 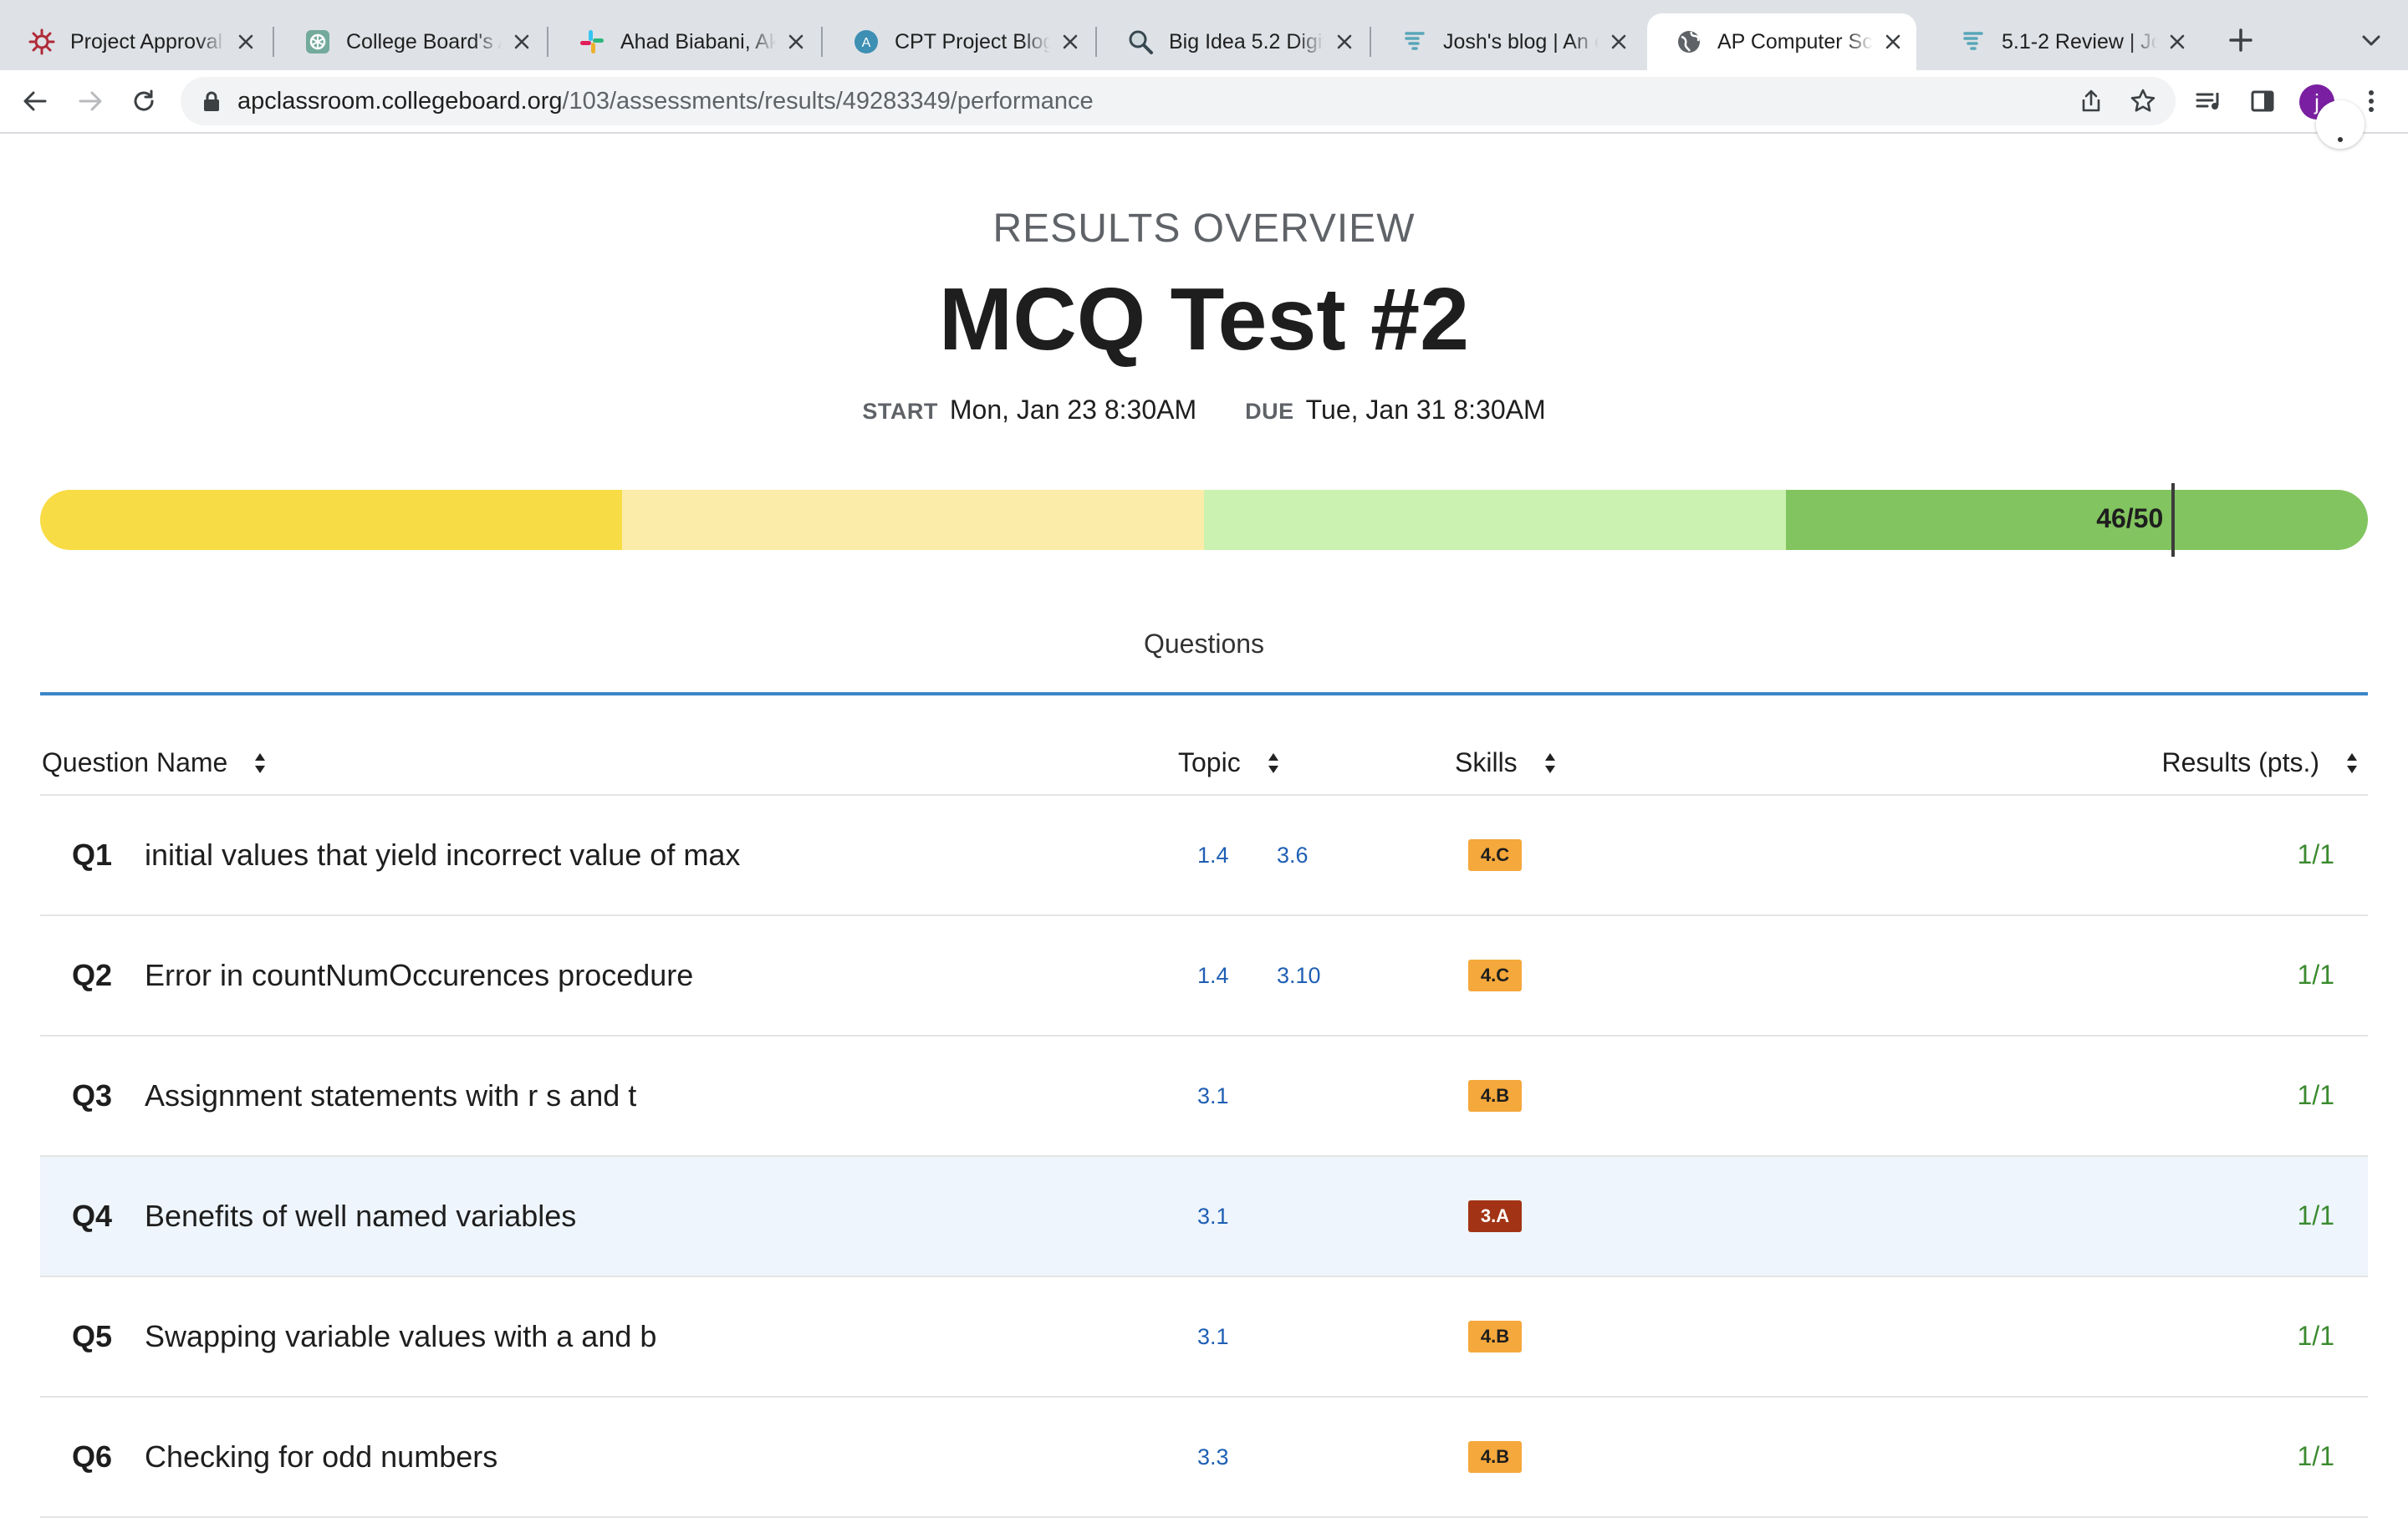 What do you see at coordinates (135, 762) in the screenshot?
I see `column-header-name-label: Question Name` at bounding box center [135, 762].